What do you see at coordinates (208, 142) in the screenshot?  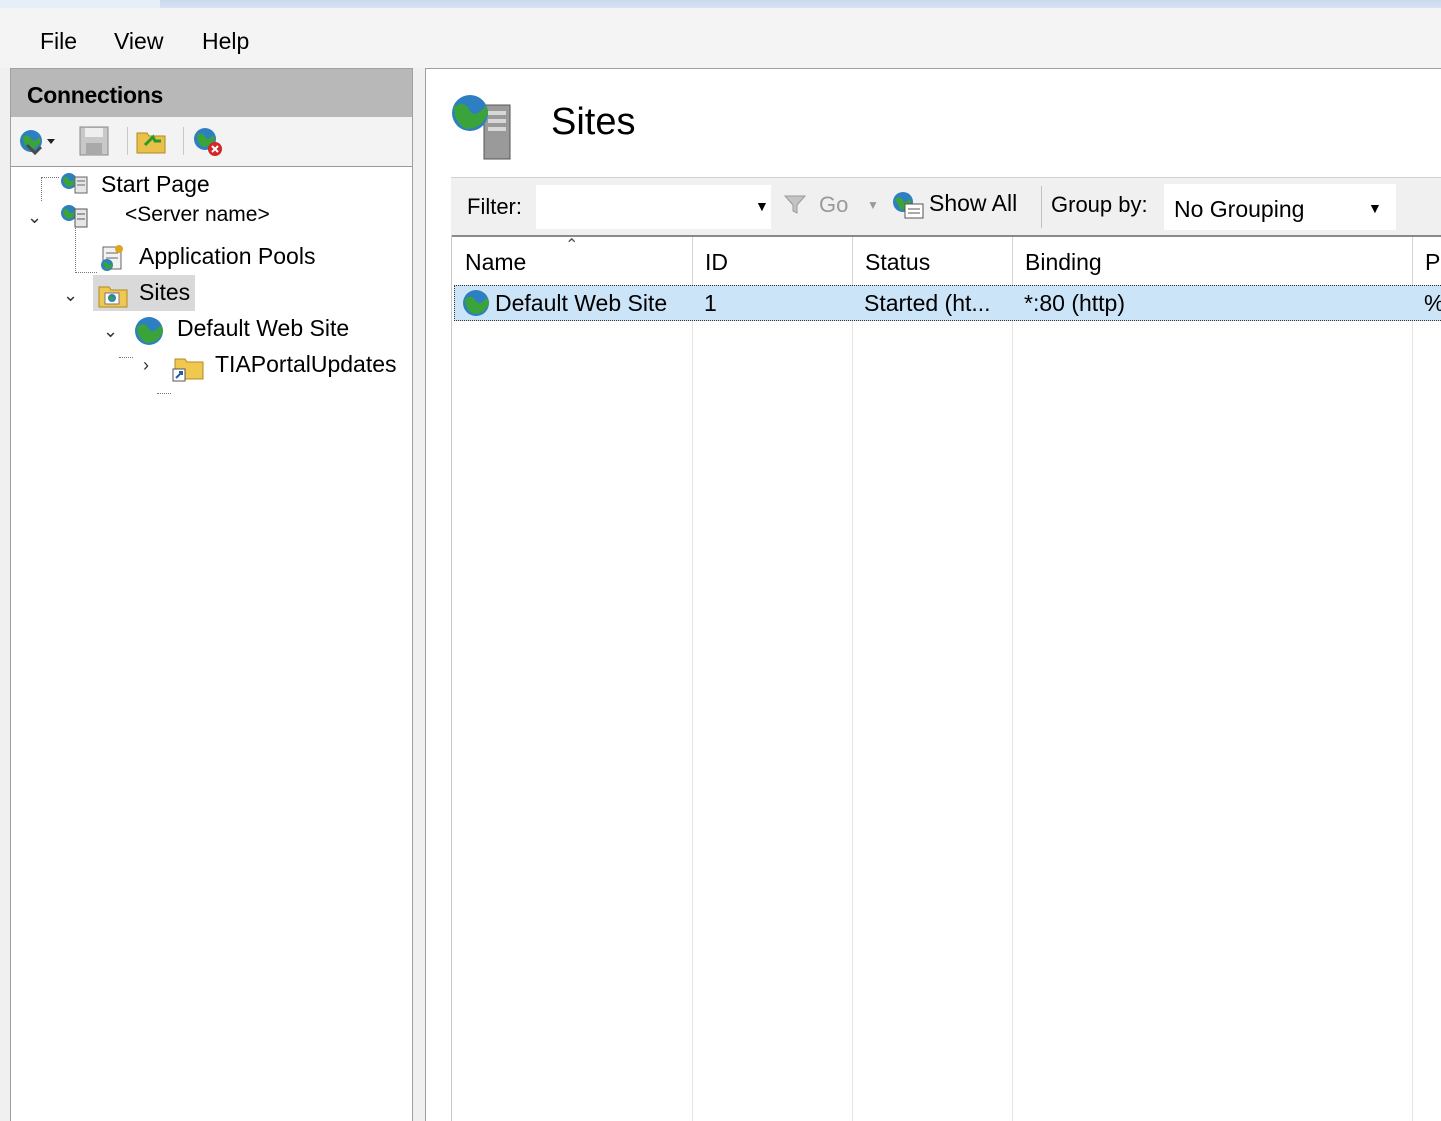 I see `disconnect-icon` at bounding box center [208, 142].